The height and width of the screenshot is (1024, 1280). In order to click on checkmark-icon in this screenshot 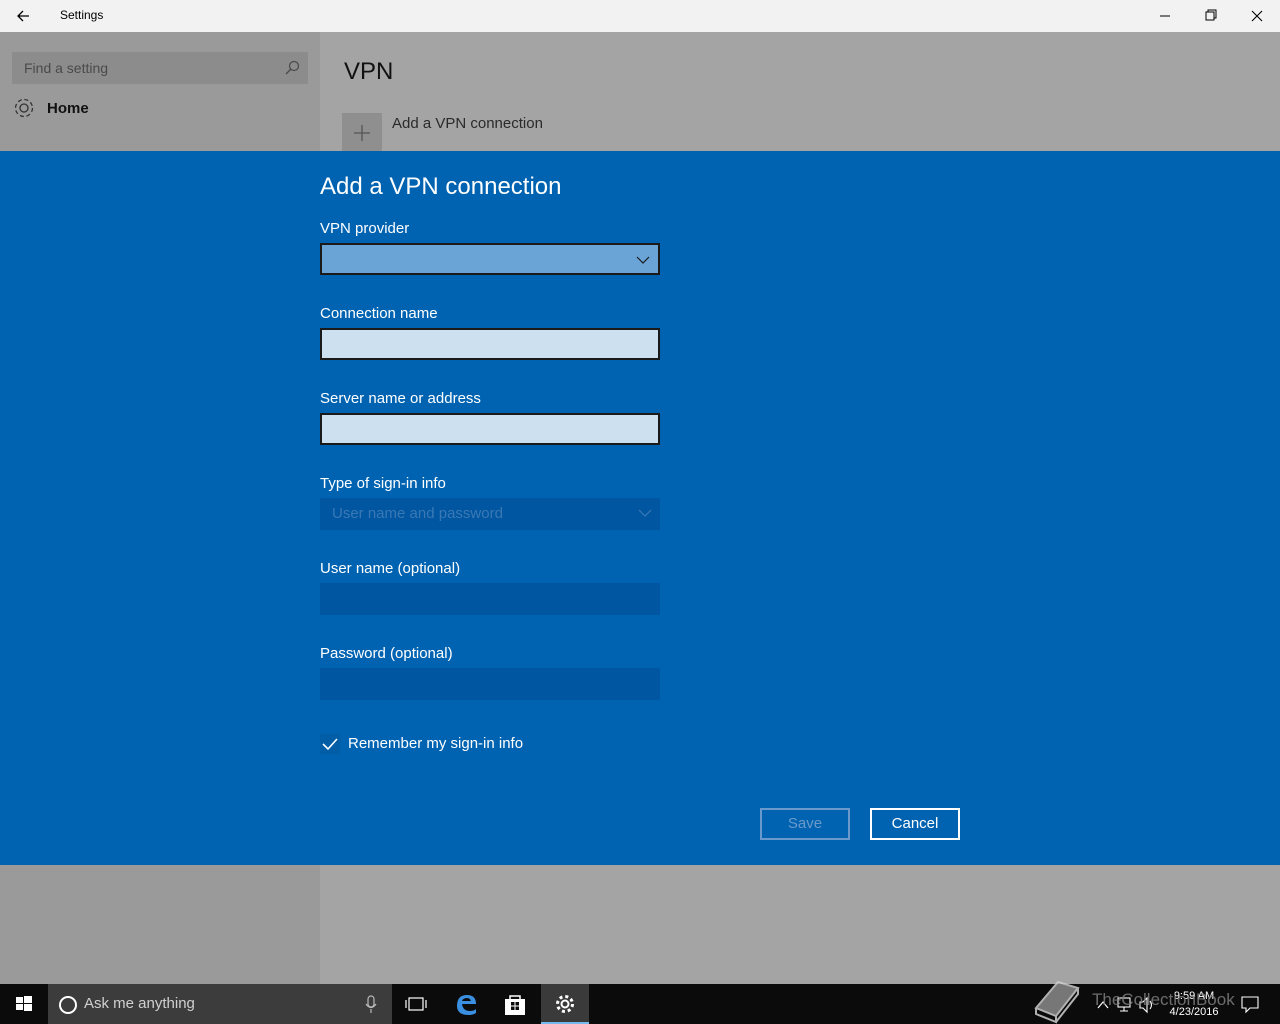, I will do `click(330, 744)`.